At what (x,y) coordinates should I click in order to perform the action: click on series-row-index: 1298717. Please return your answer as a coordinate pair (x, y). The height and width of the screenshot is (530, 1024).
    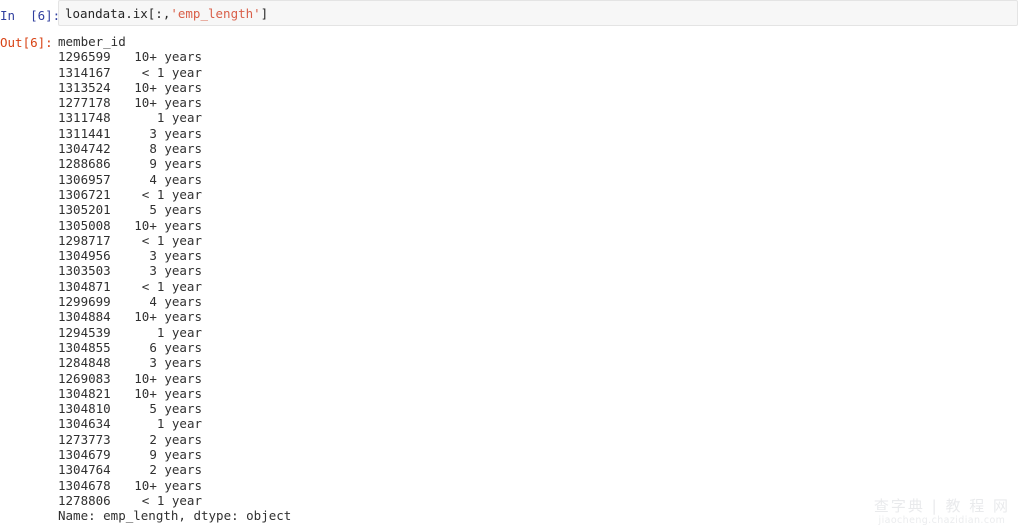
    Looking at the image, I should click on (84, 240).